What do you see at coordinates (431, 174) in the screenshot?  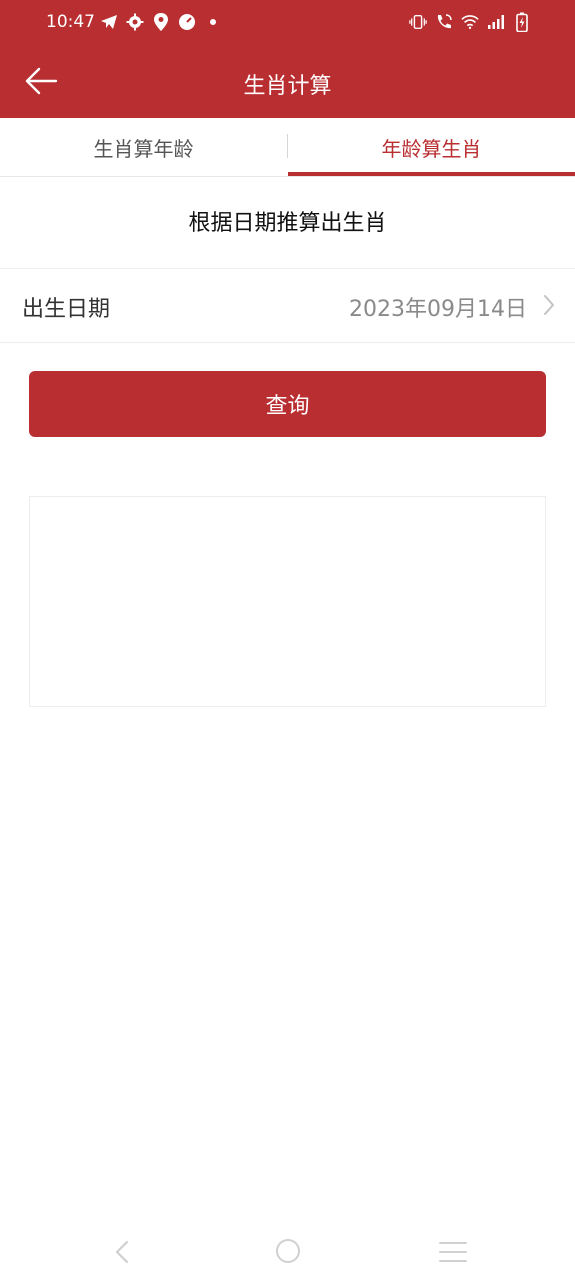 I see `tab-active-indicator` at bounding box center [431, 174].